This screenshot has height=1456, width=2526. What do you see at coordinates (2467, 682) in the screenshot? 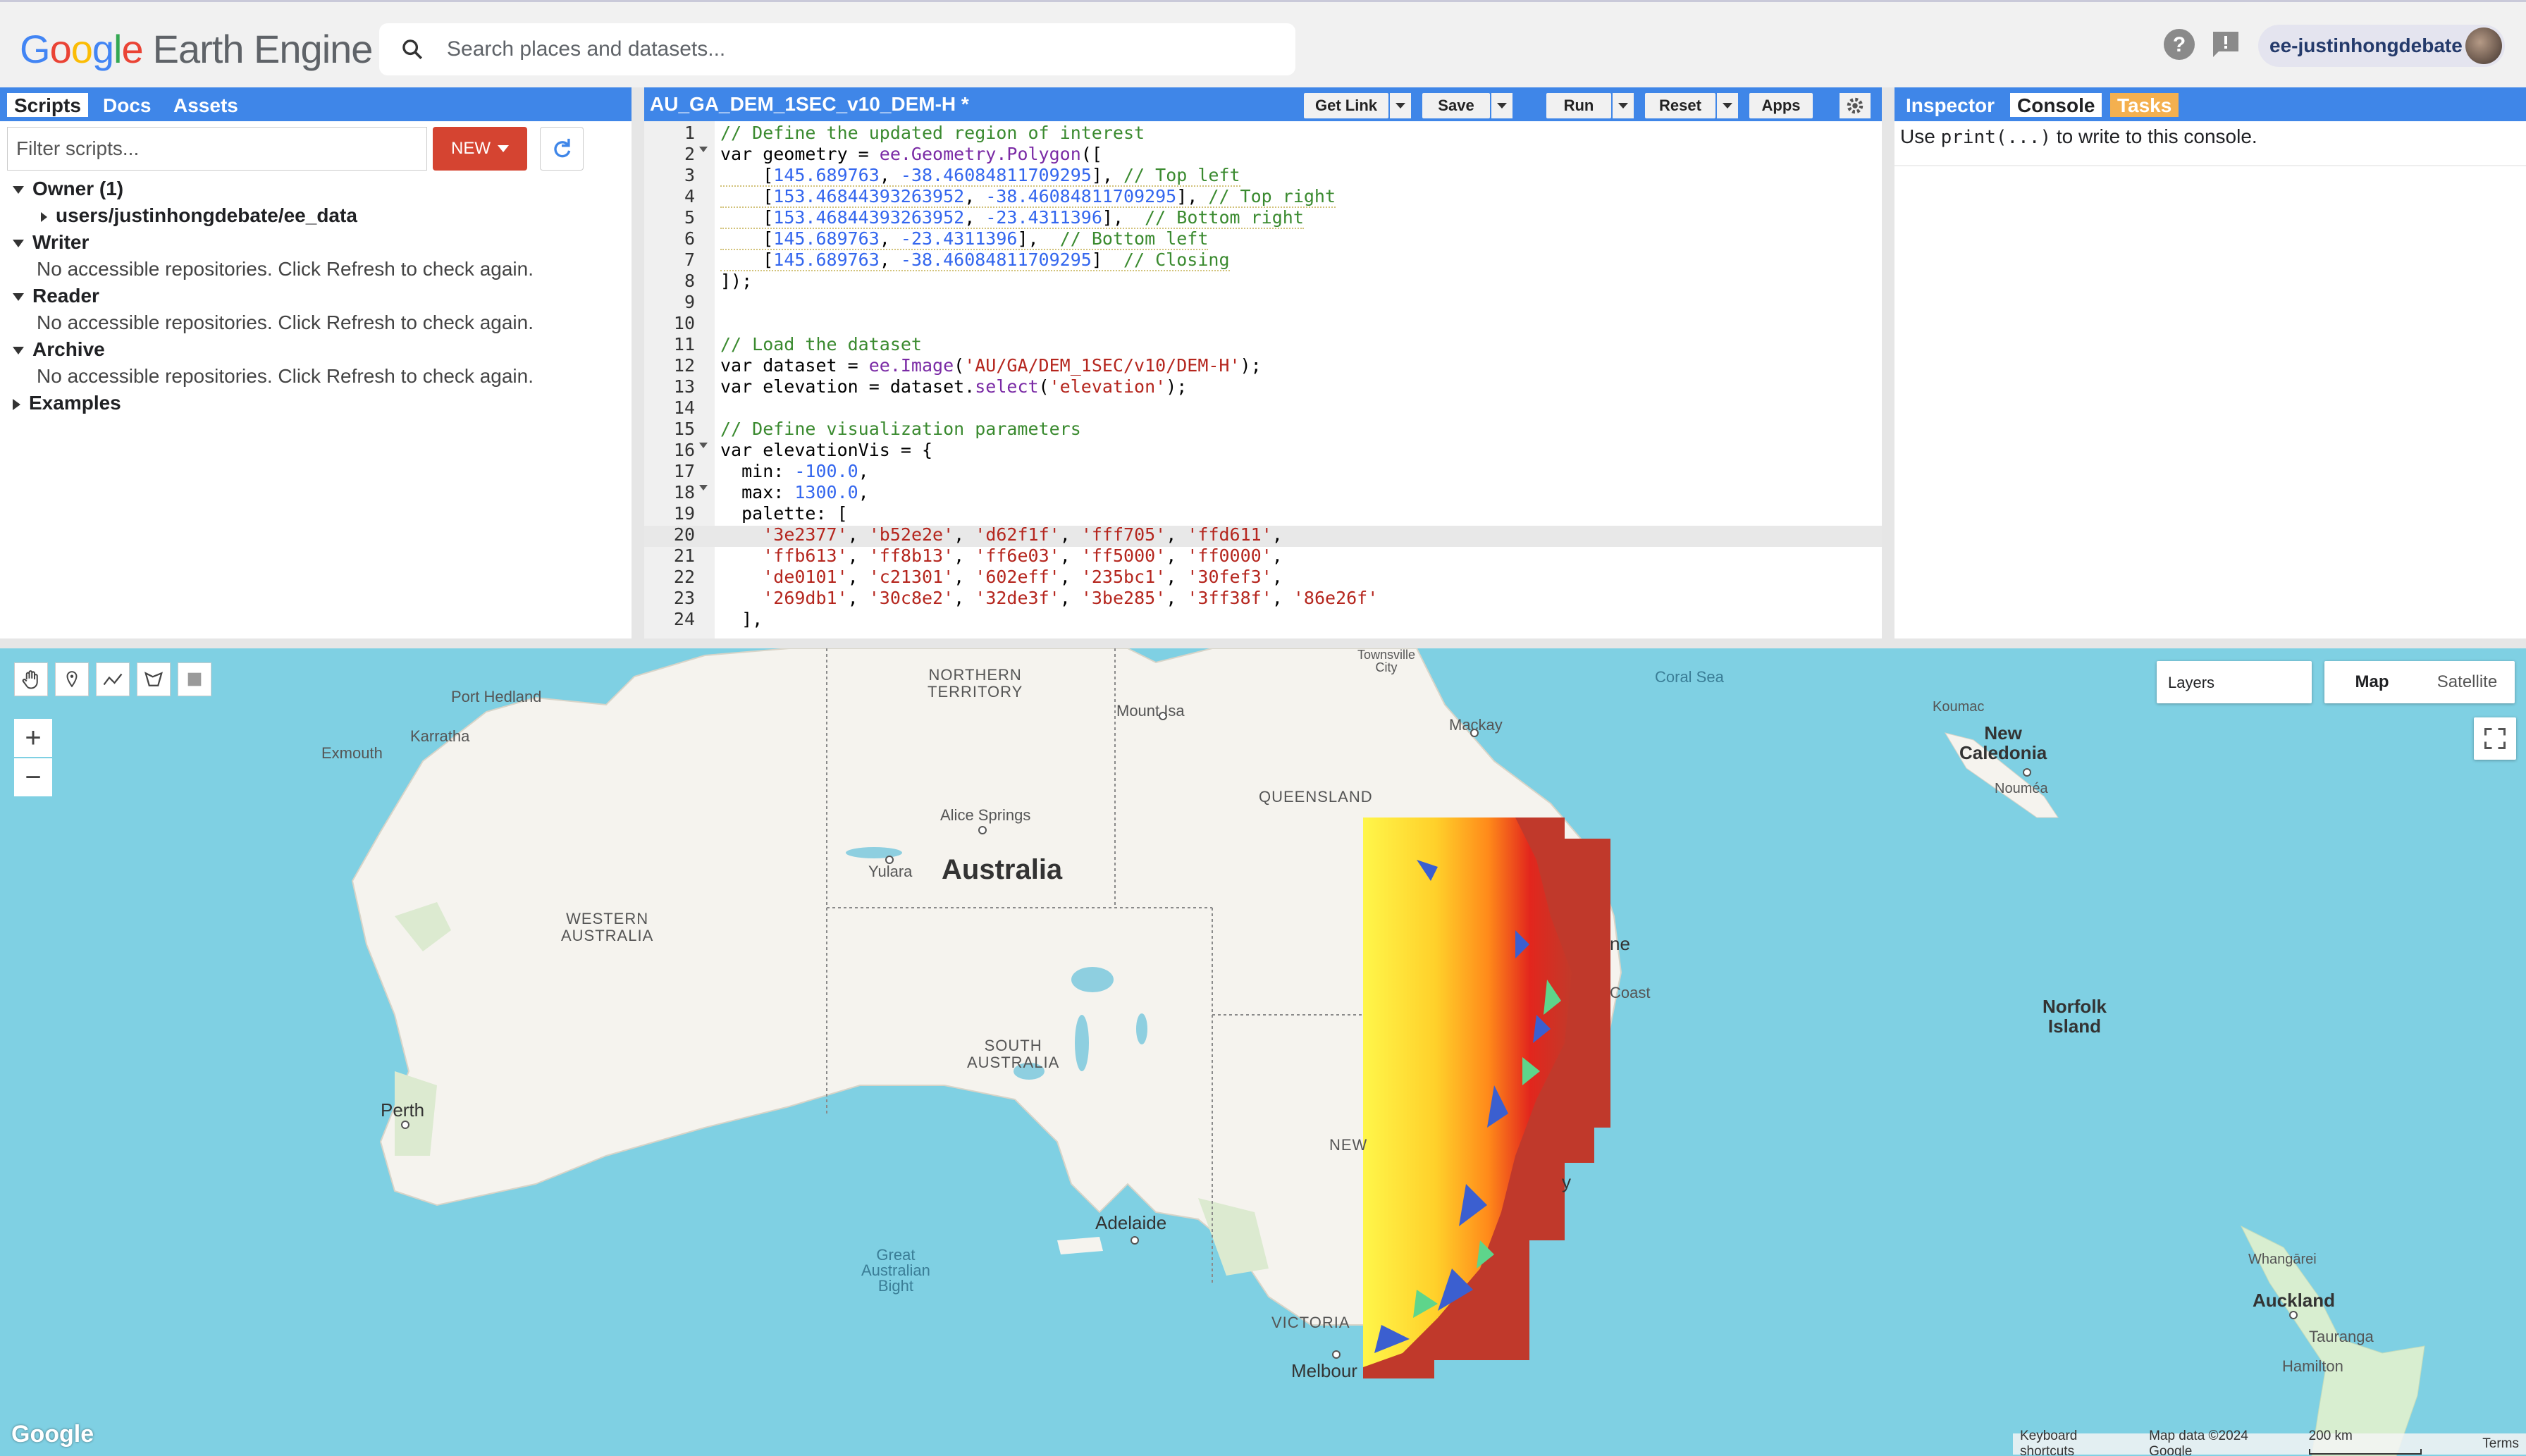
I see `map-type-satellite: Satellite` at bounding box center [2467, 682].